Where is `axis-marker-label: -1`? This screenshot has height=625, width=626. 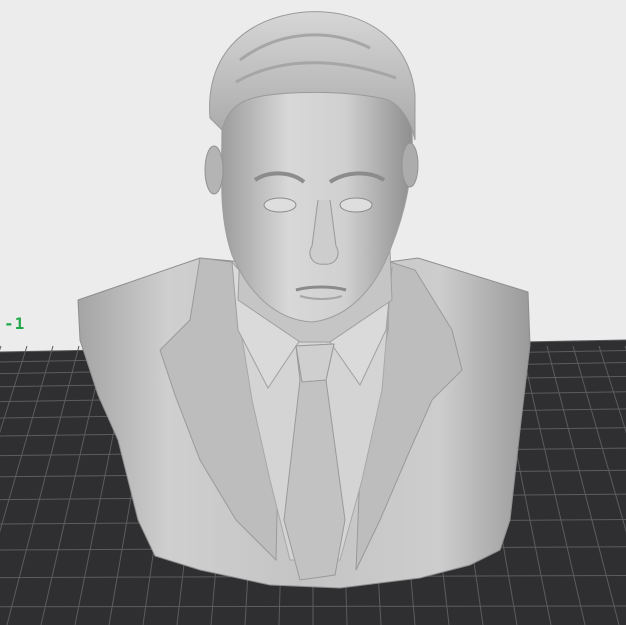 axis-marker-label: -1 is located at coordinates (15, 323).